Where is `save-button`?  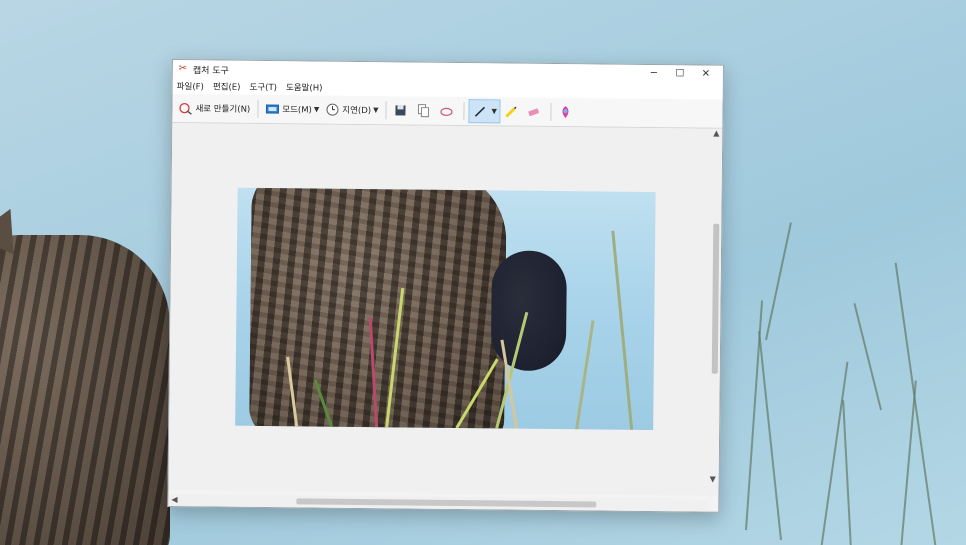
save-button is located at coordinates (401, 110).